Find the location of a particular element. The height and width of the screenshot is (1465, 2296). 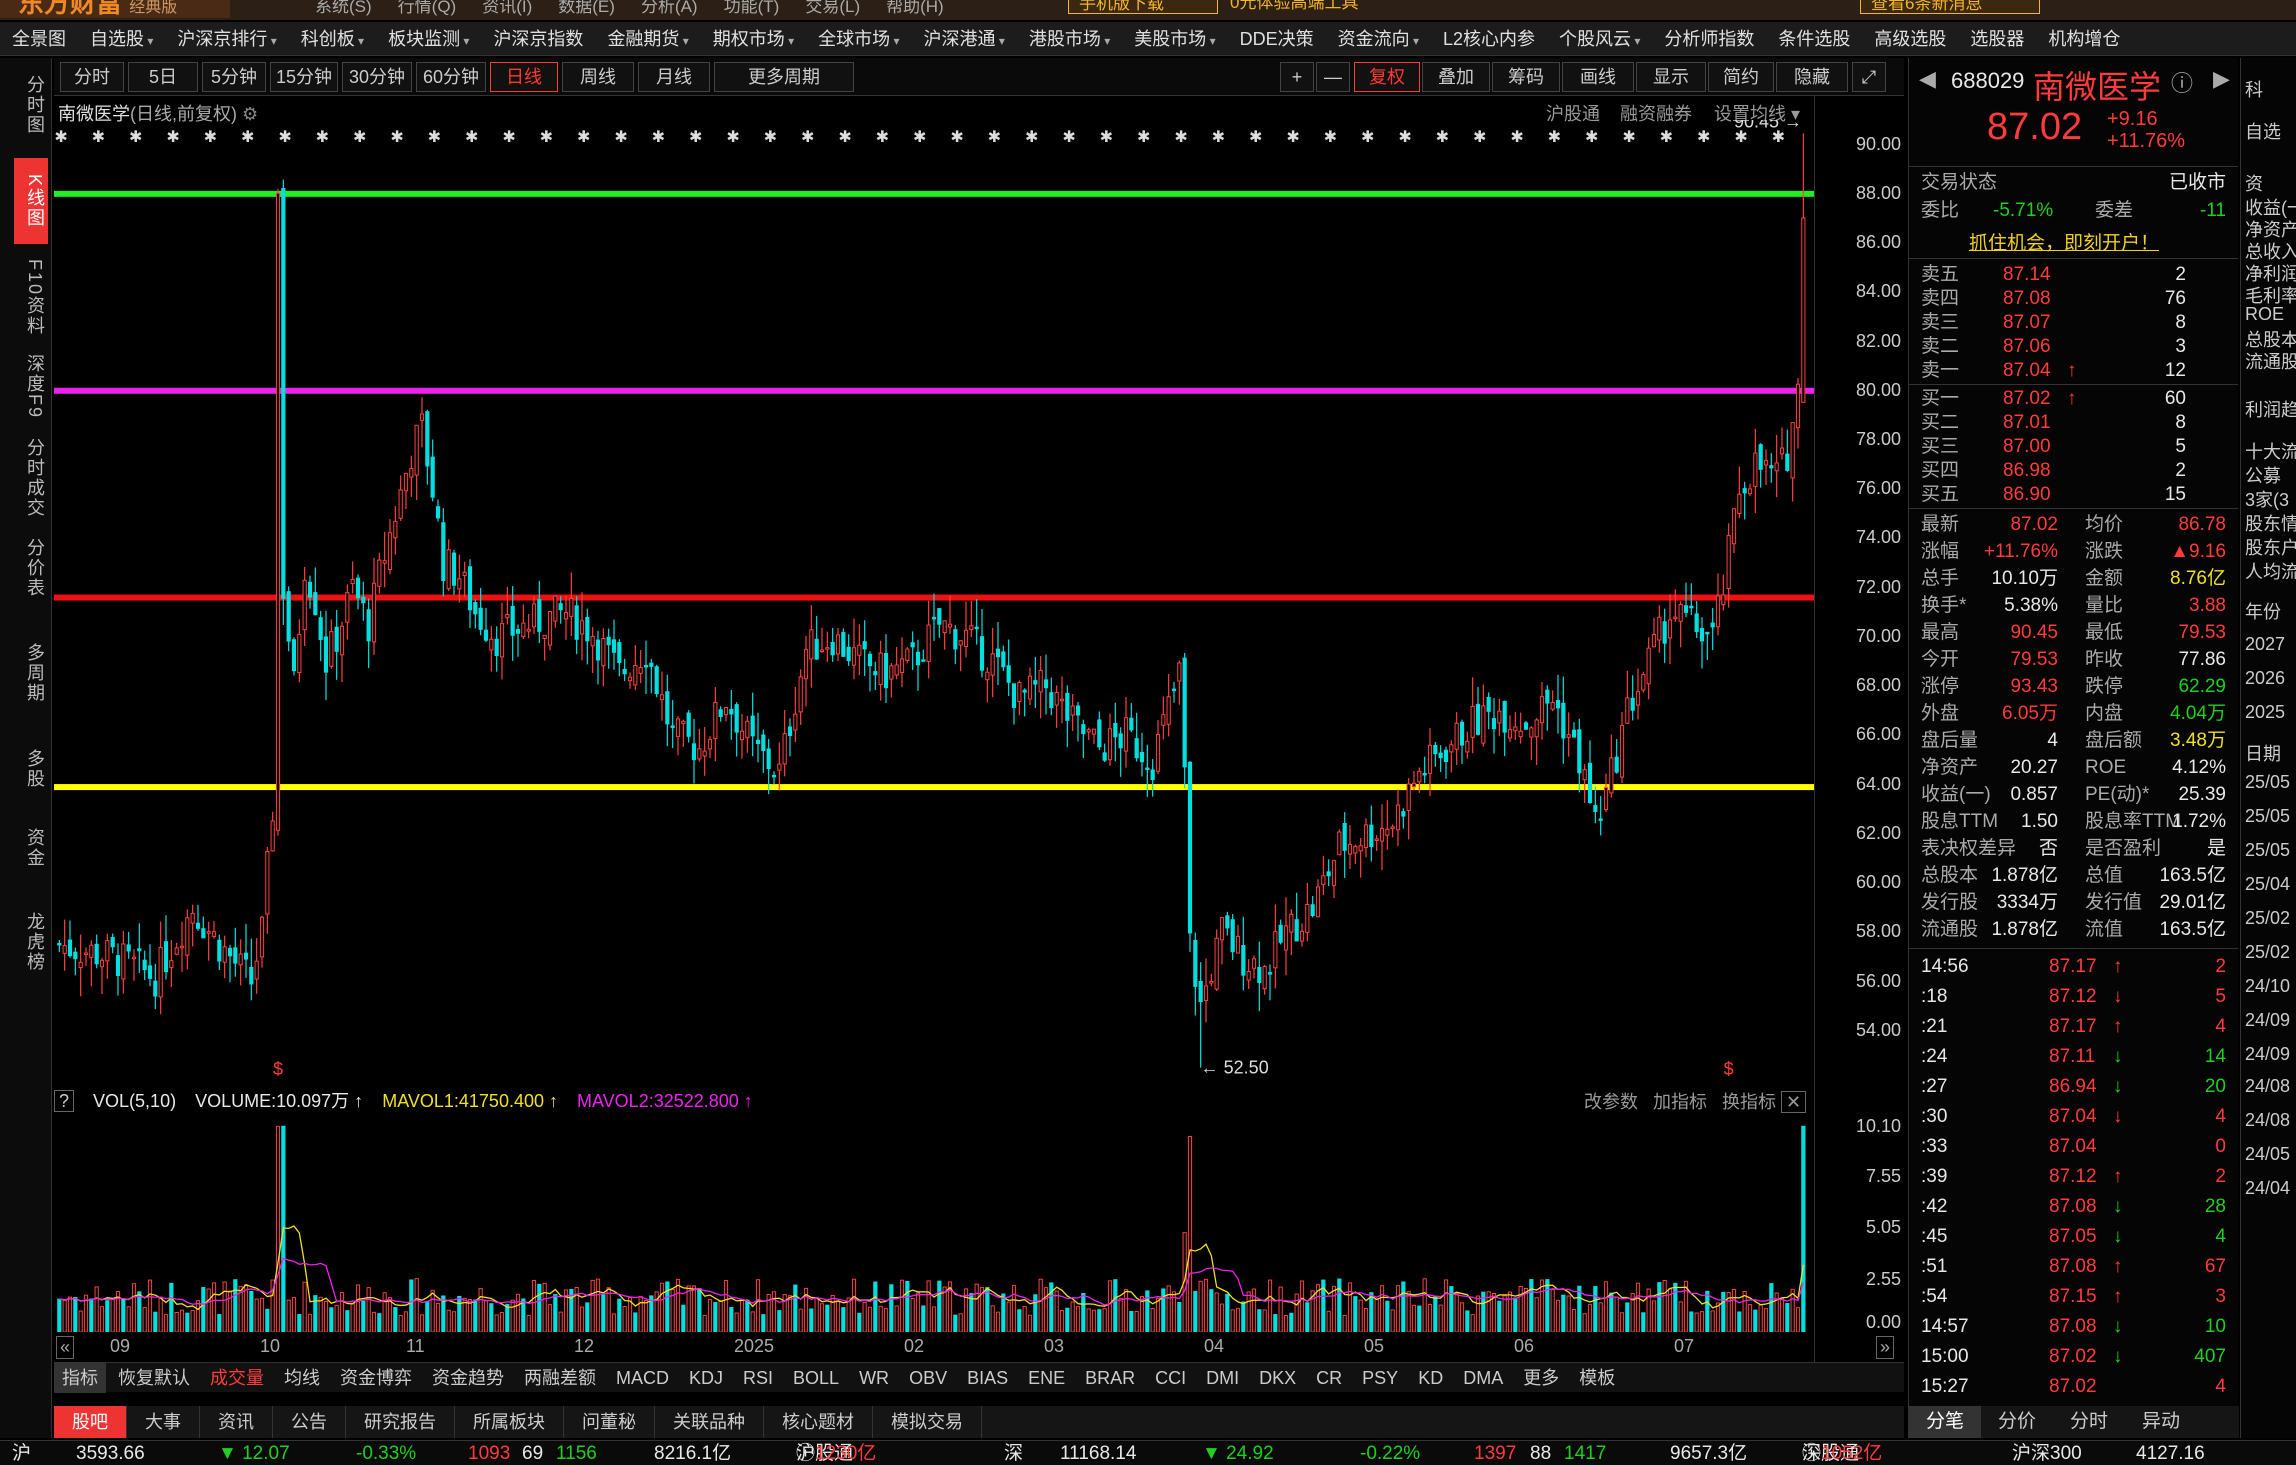

menu-item-5: 功能(T) is located at coordinates (752, 8).